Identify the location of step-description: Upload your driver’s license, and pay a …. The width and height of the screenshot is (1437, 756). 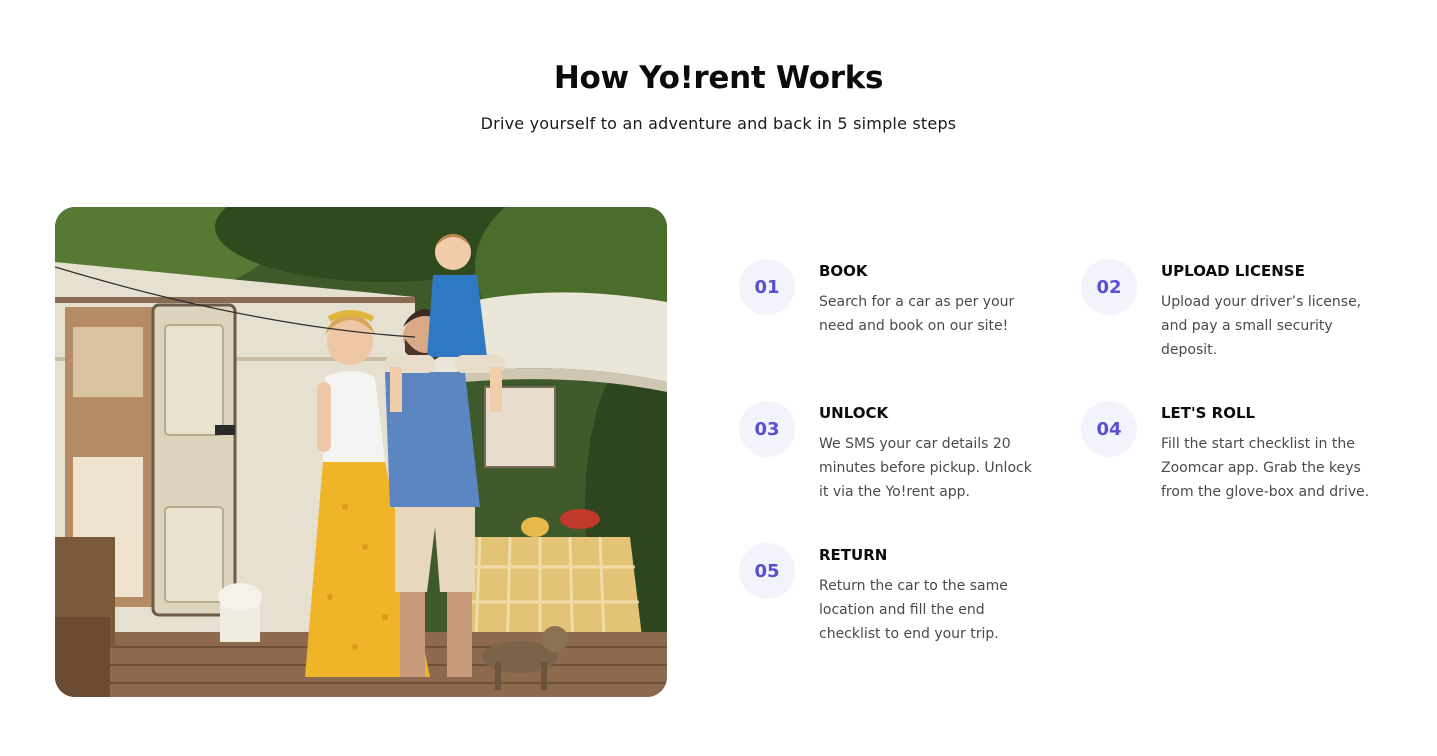
(1261, 326).